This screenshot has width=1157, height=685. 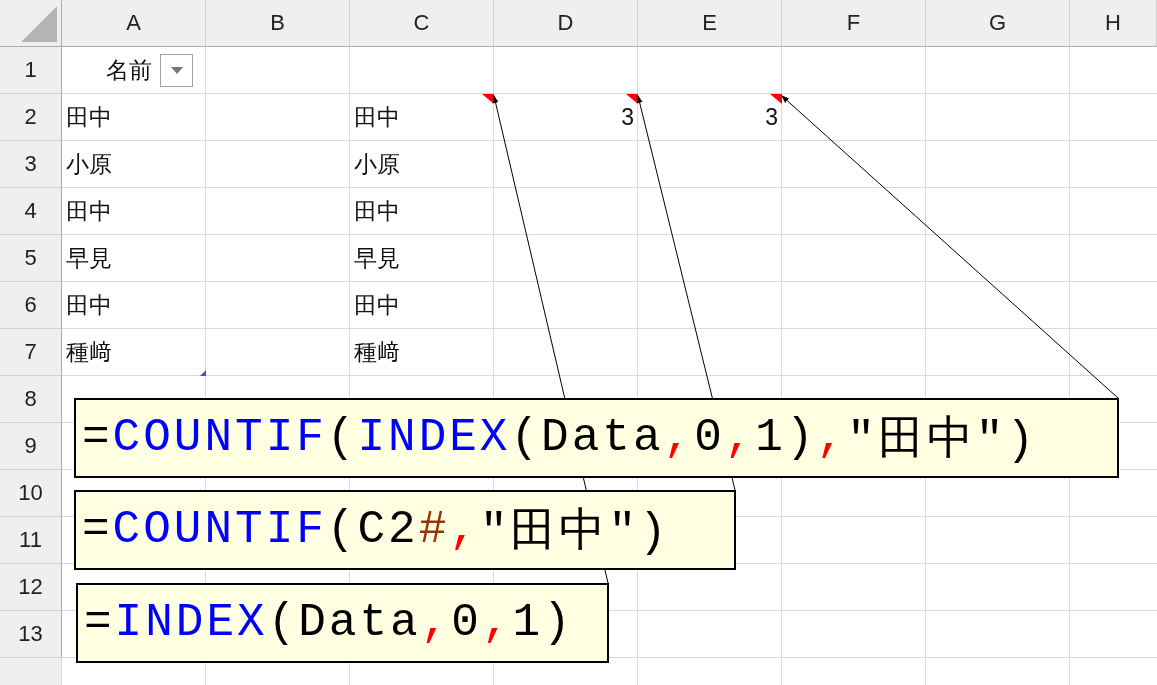 I want to click on row-header: 3, so click(x=31, y=164).